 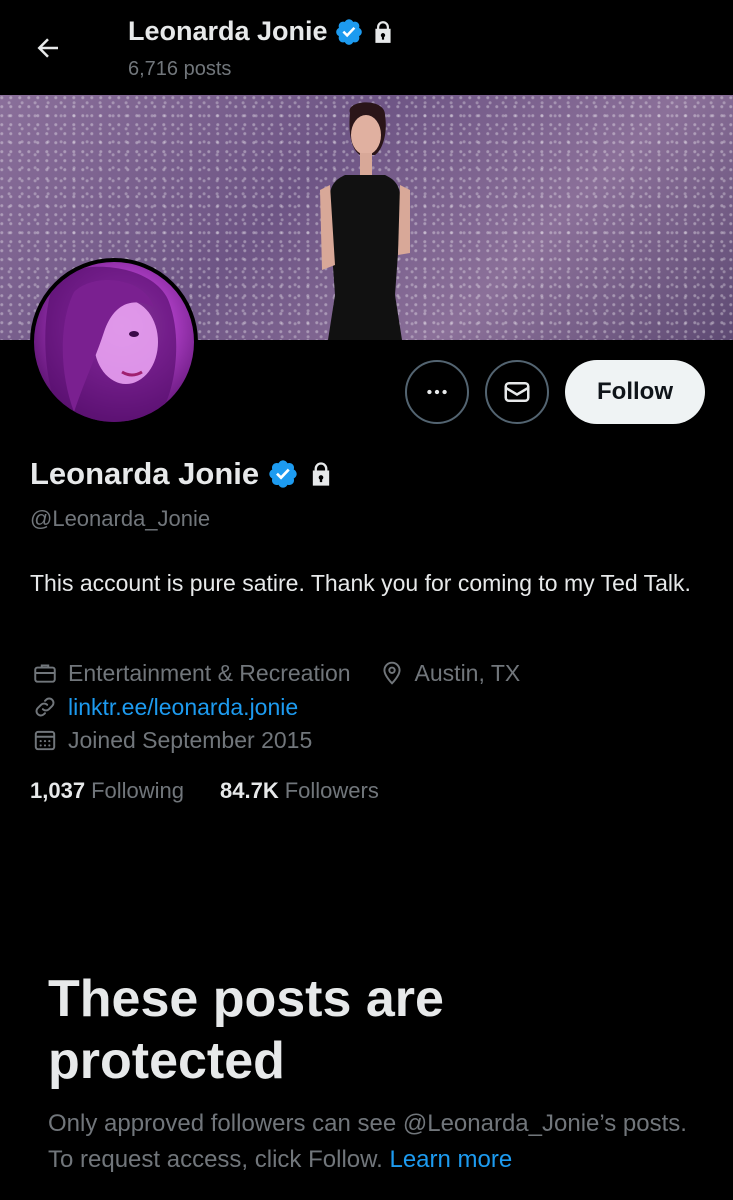 What do you see at coordinates (45, 673) in the screenshot?
I see `briefcase-icon` at bounding box center [45, 673].